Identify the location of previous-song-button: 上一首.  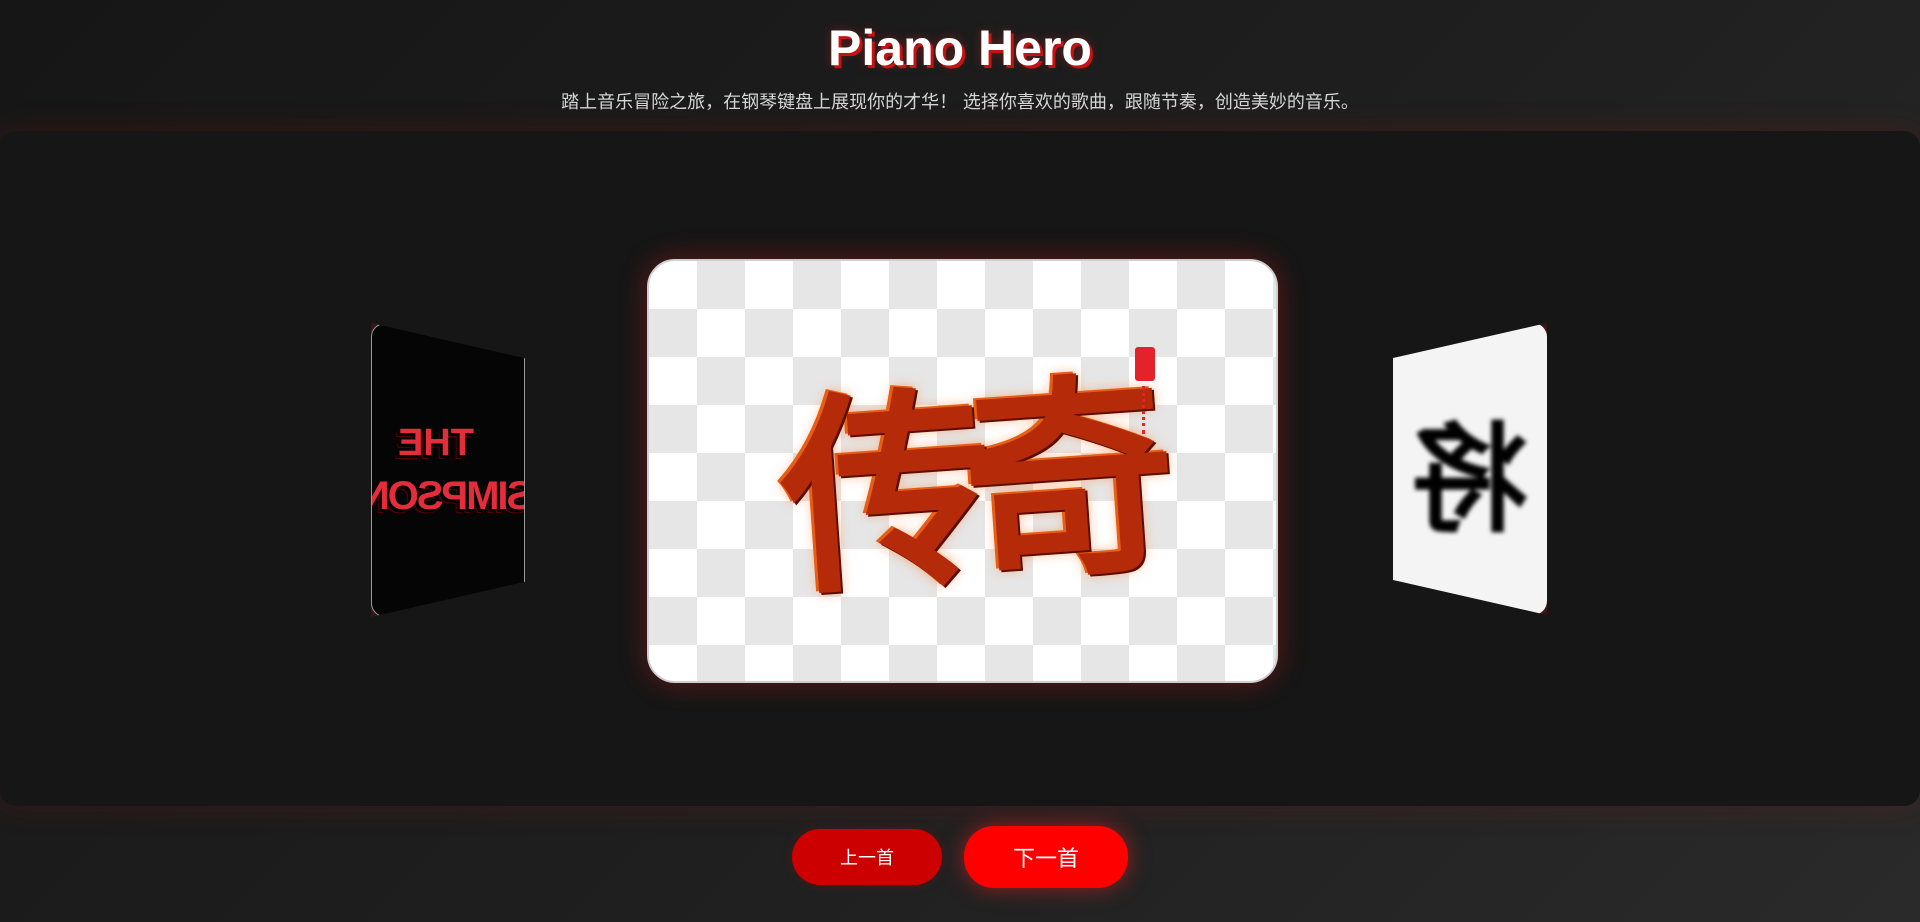
(867, 857).